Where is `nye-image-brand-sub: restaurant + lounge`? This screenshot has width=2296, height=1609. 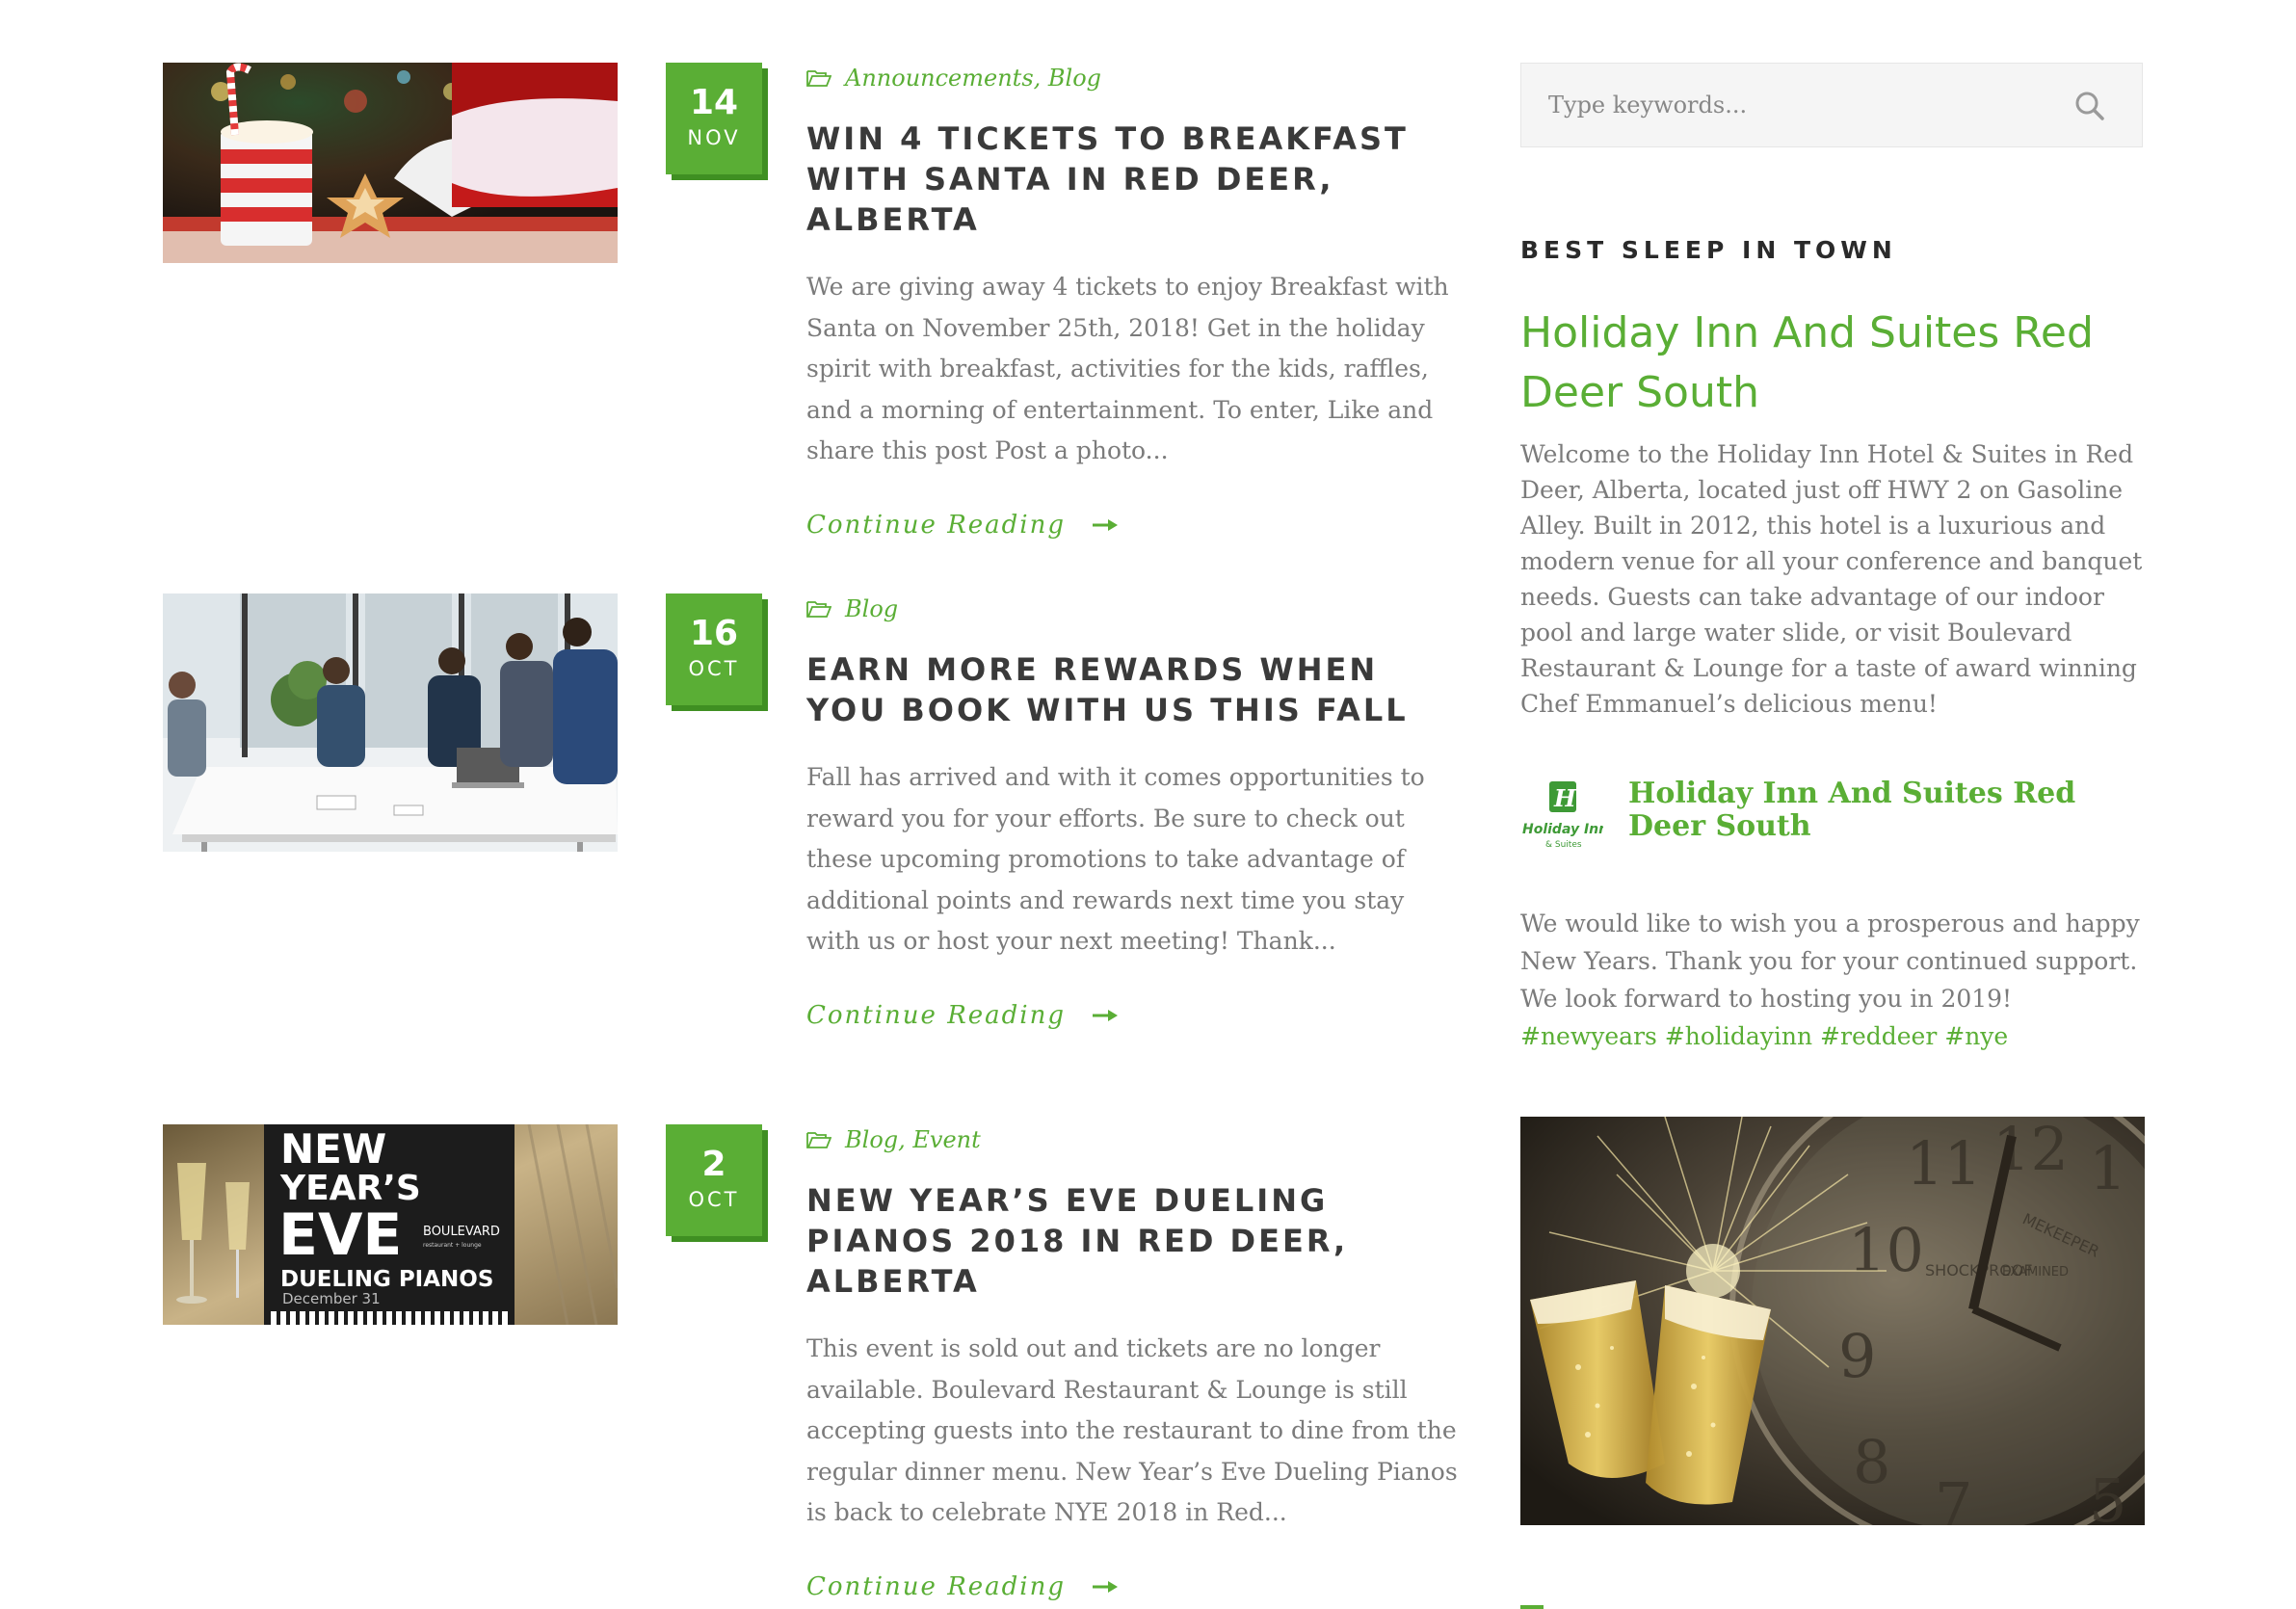 nye-image-brand-sub: restaurant + lounge is located at coordinates (453, 1245).